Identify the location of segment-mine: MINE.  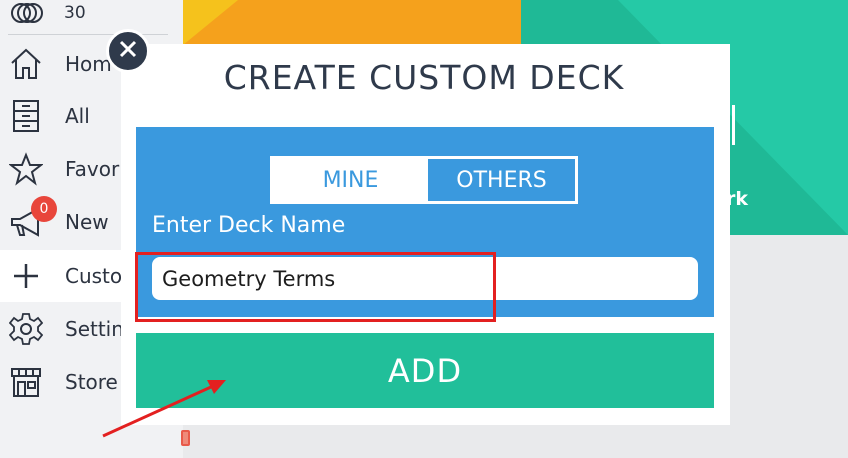
(350, 180).